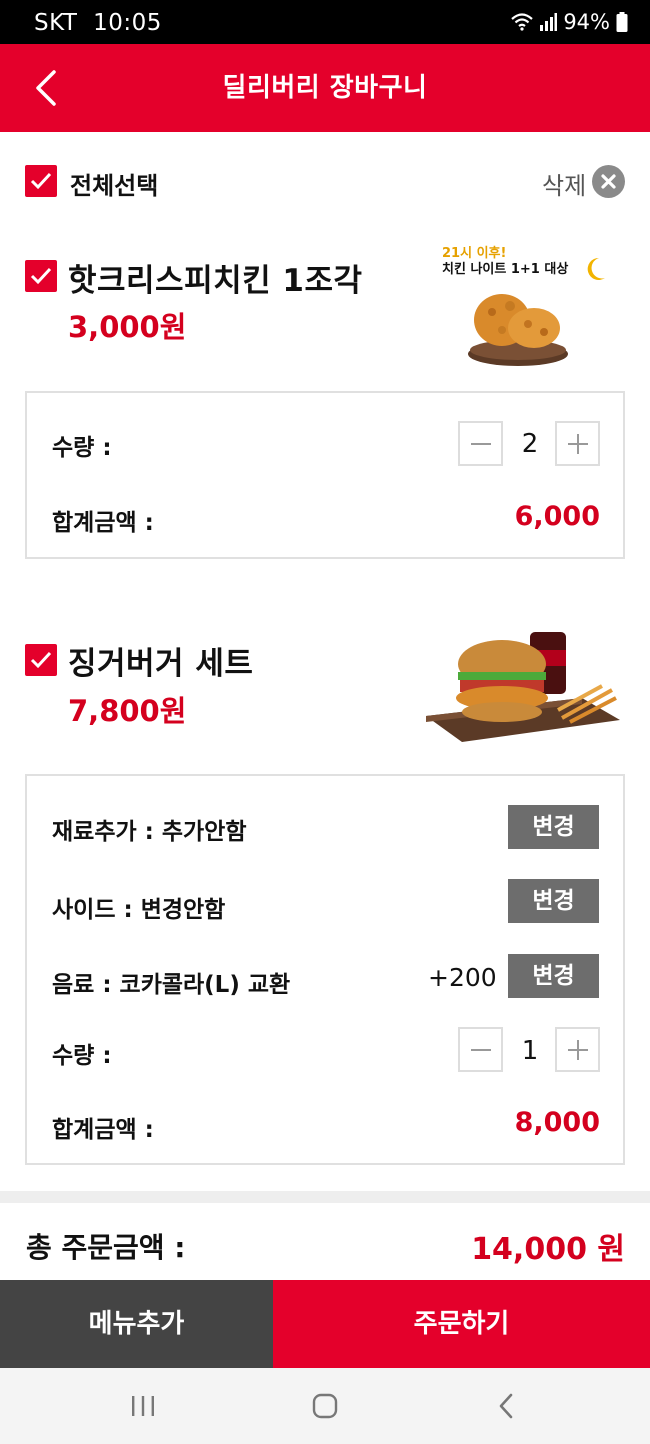  What do you see at coordinates (622, 22) in the screenshot?
I see `battery-icon` at bounding box center [622, 22].